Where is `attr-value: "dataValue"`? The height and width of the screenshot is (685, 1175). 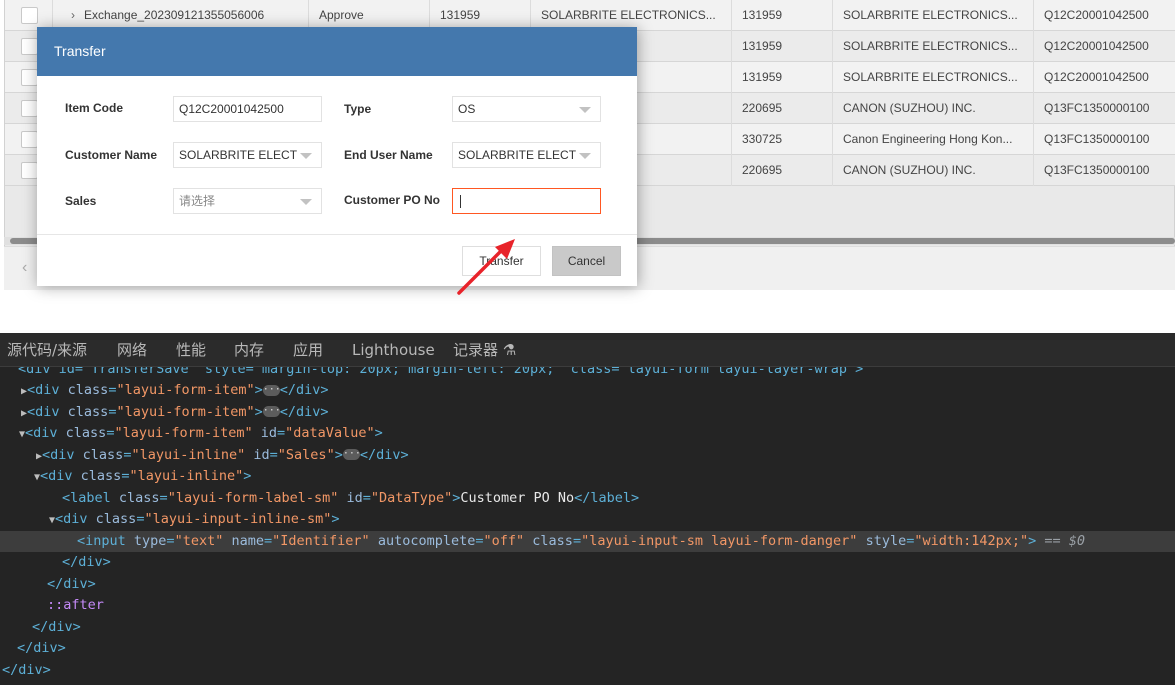 attr-value: "dataValue" is located at coordinates (330, 433).